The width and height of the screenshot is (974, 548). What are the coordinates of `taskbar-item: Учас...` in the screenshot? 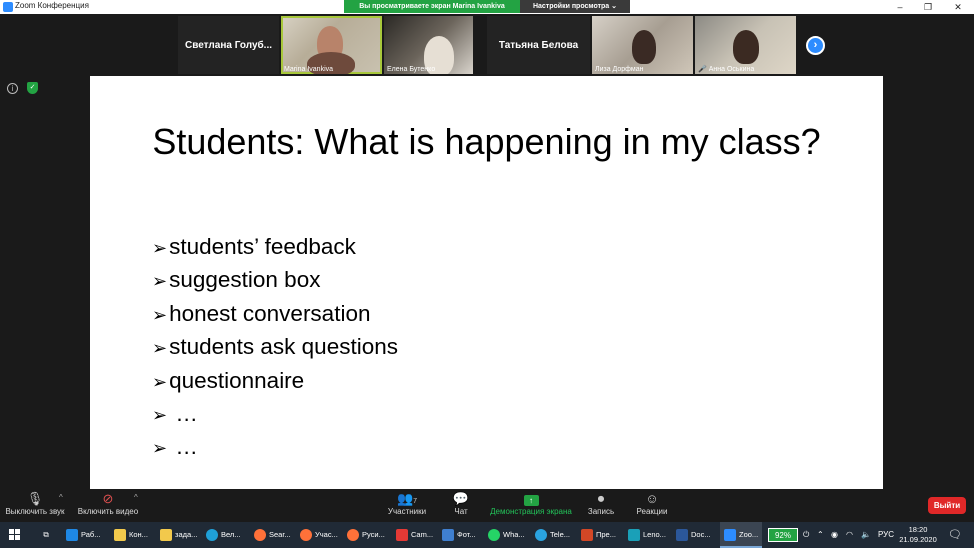 It's located at (319, 535).